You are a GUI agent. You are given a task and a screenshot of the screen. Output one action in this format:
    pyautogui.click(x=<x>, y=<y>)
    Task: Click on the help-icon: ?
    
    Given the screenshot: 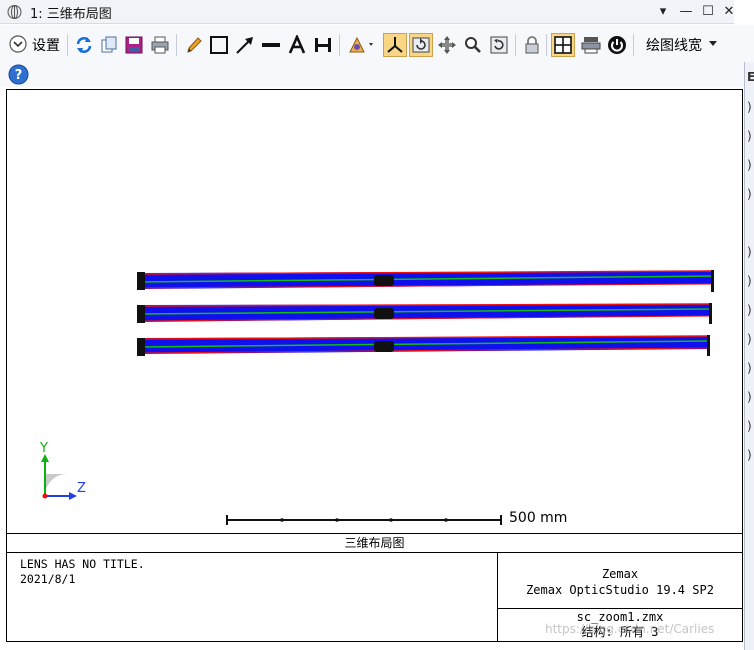 What is the action you would take?
    pyautogui.click(x=18, y=74)
    